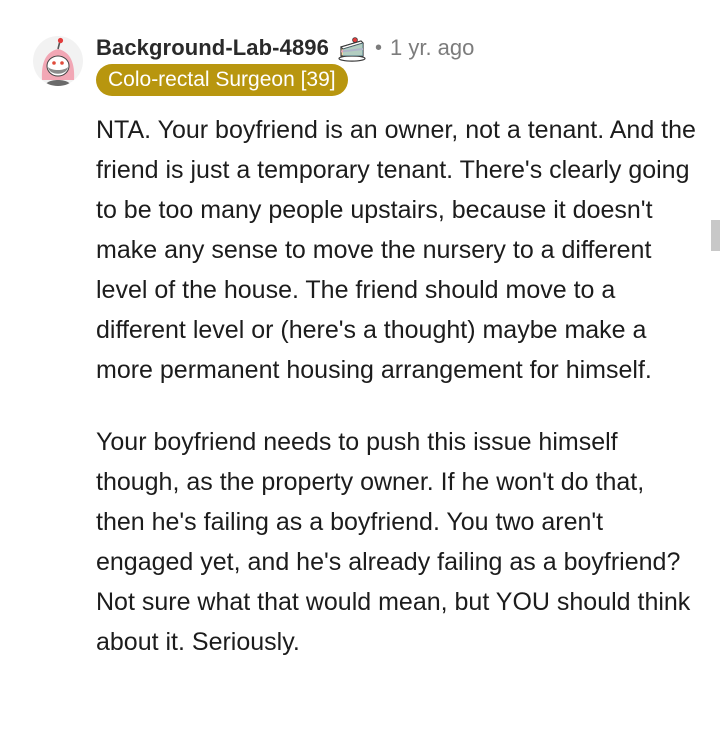 This screenshot has width=720, height=747. Describe the element at coordinates (715, 235) in the screenshot. I see `scrollbar-thumb` at that location.